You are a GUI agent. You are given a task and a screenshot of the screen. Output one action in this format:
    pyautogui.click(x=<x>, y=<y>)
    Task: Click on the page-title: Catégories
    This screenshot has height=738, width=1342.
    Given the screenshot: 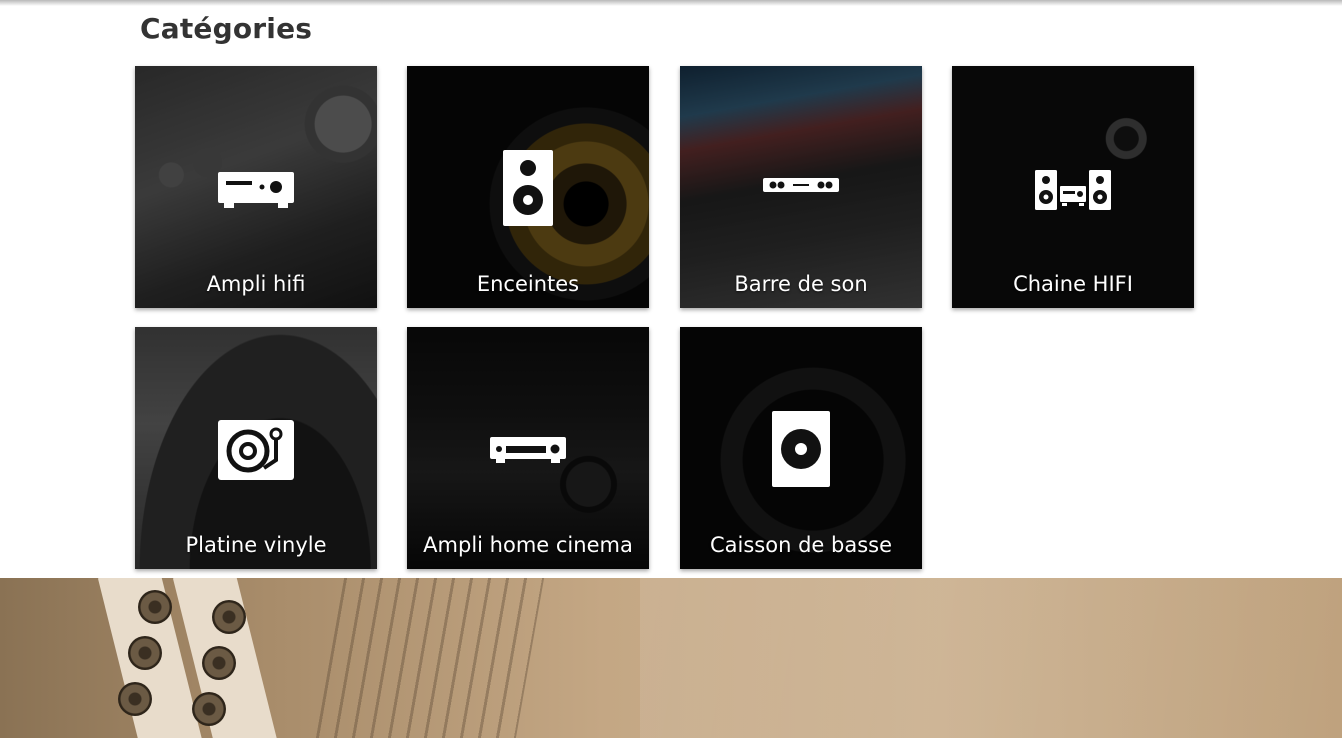 What is the action you would take?
    pyautogui.click(x=226, y=28)
    